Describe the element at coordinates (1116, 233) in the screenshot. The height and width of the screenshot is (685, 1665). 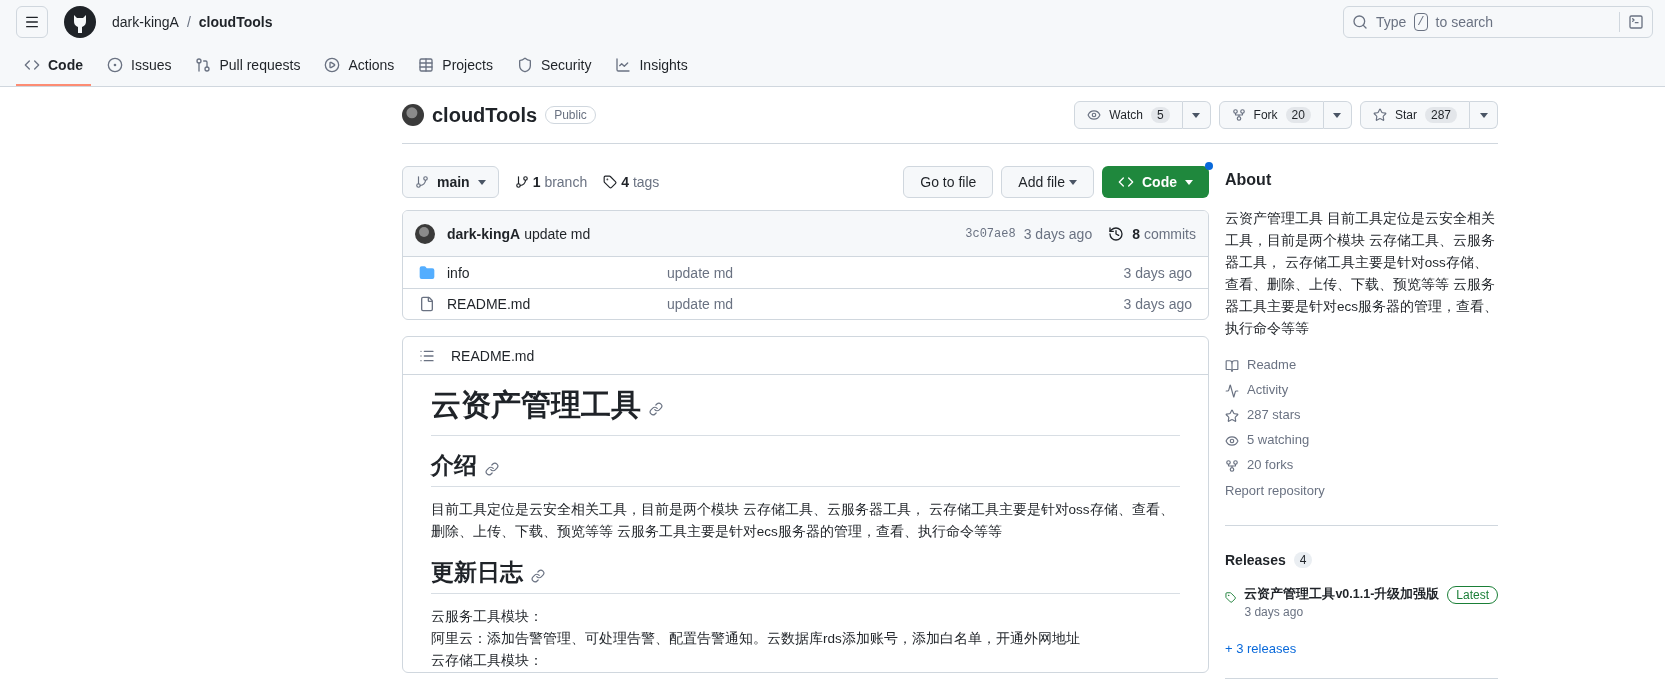
I see `history-icon` at that location.